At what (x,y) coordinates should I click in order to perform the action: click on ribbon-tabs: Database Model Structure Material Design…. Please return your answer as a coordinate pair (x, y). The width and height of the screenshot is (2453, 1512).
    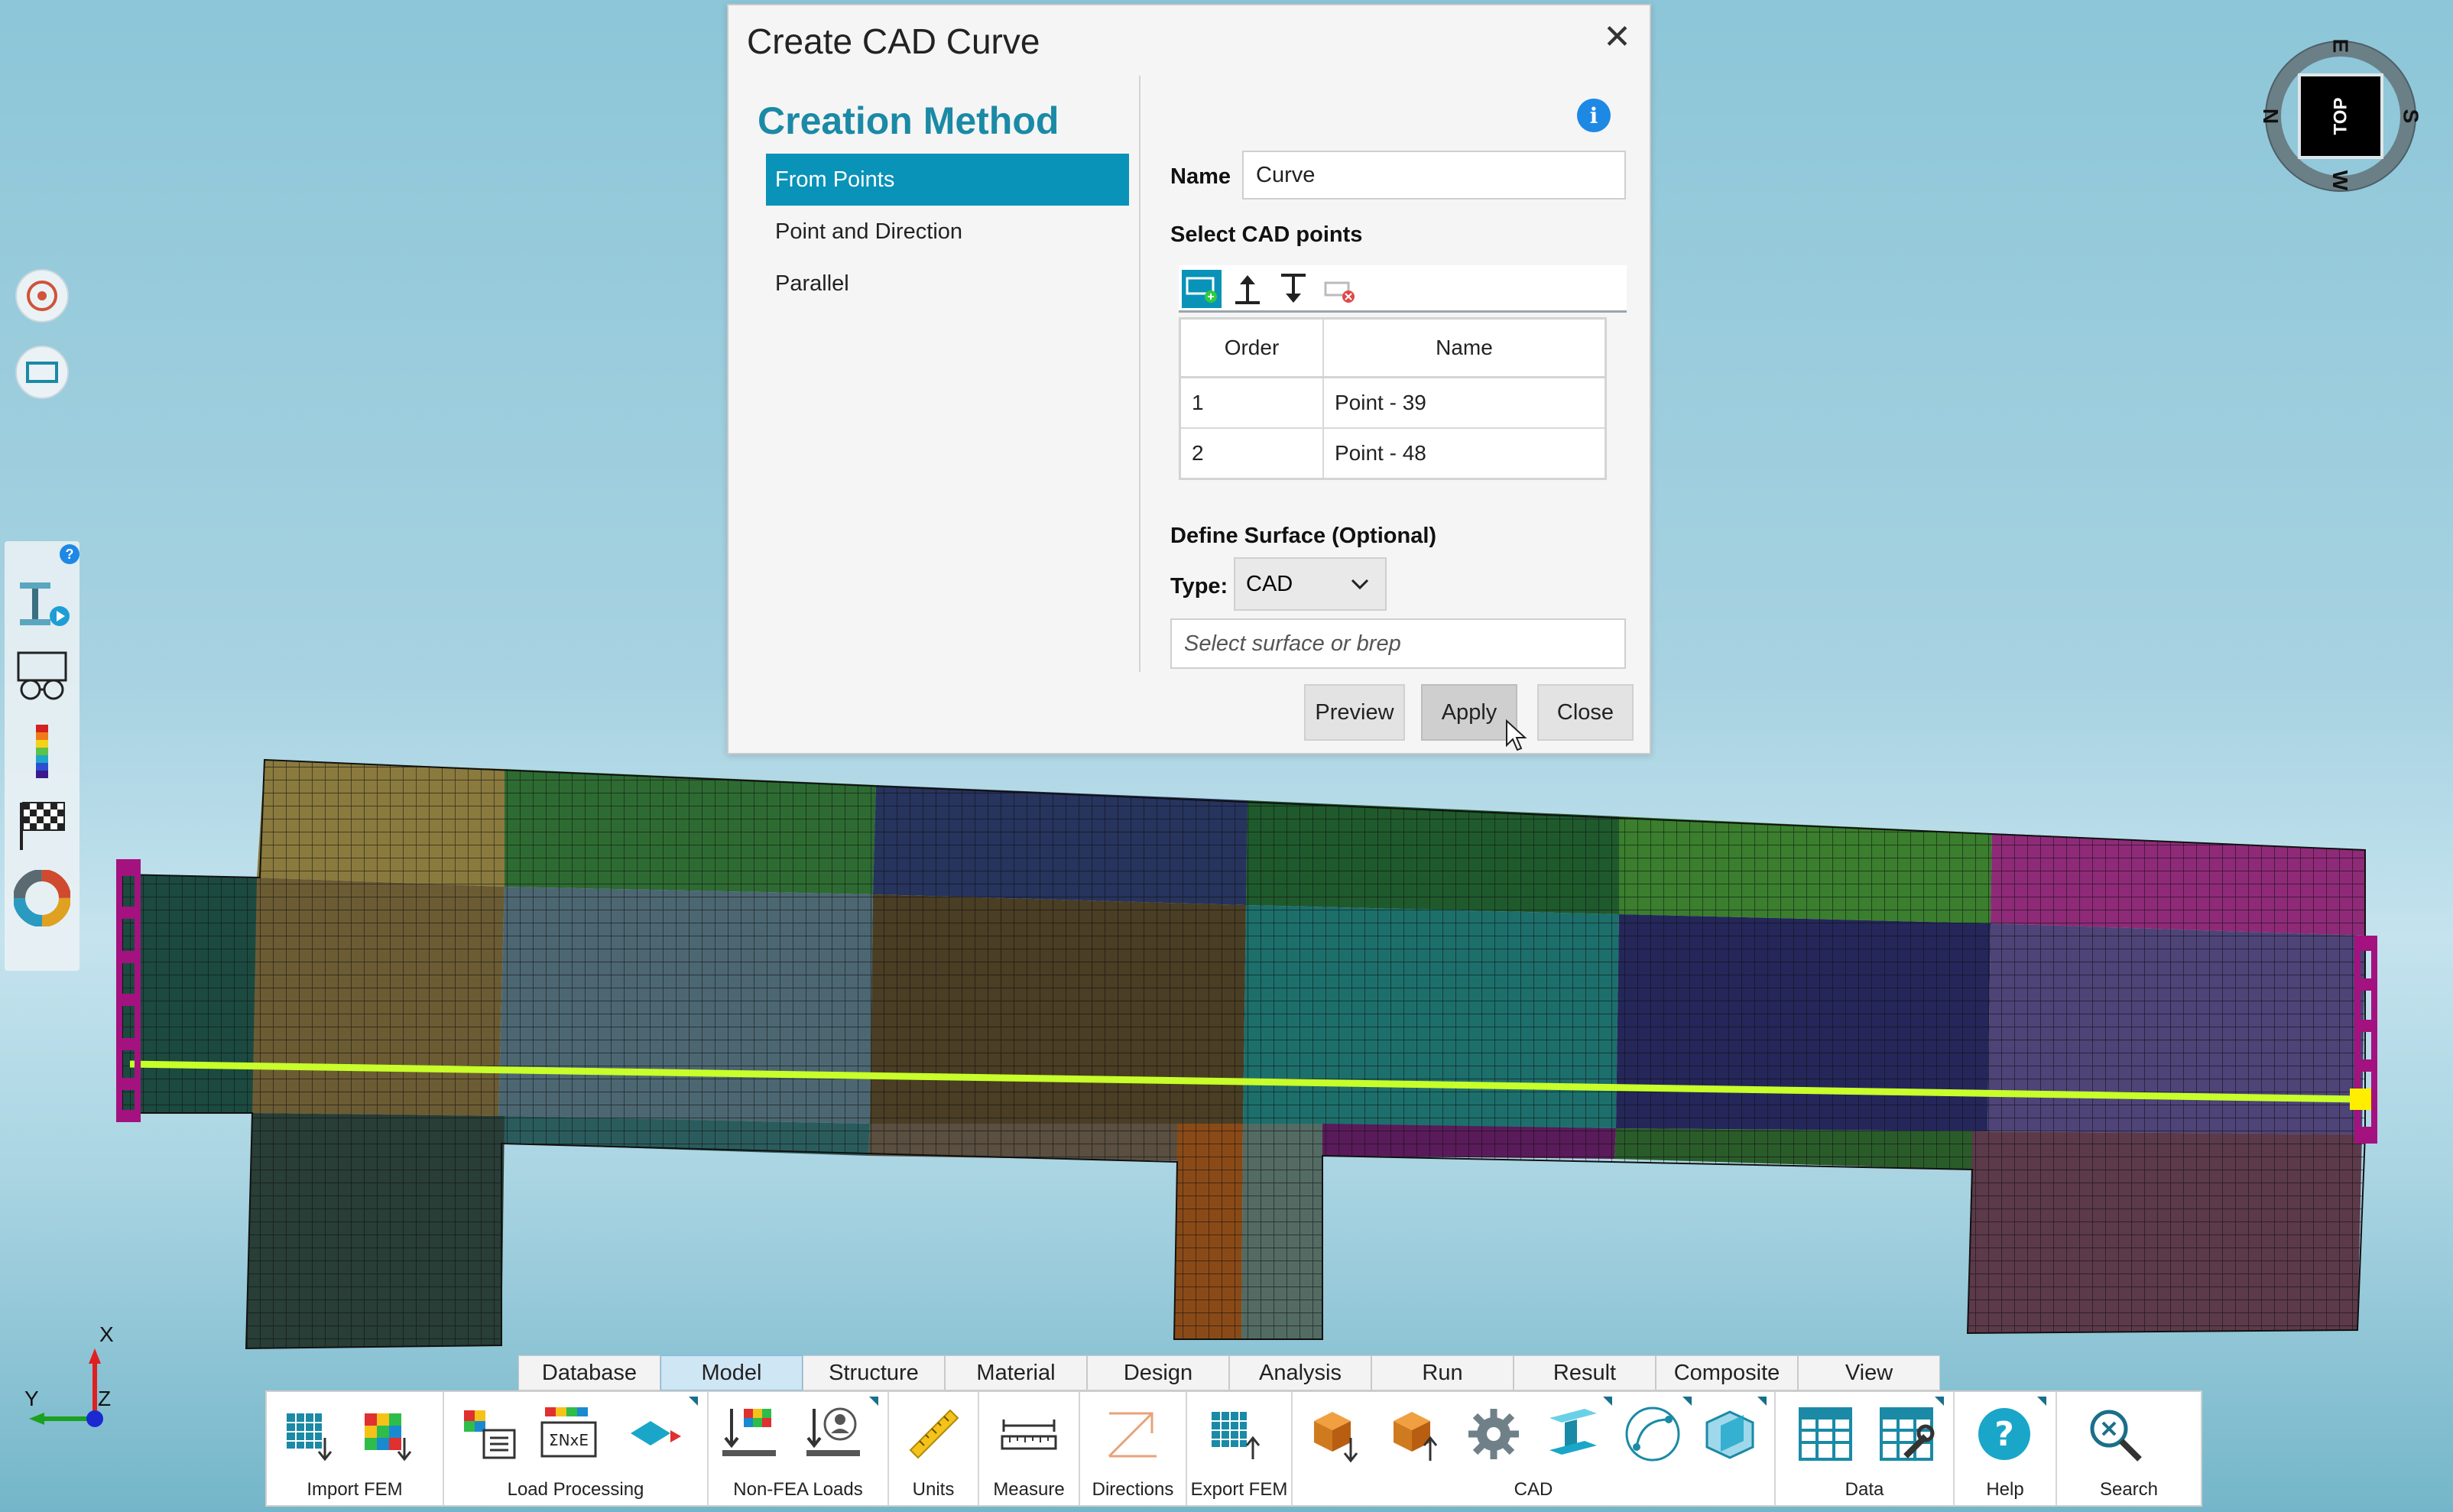
    Looking at the image, I should click on (1229, 1372).